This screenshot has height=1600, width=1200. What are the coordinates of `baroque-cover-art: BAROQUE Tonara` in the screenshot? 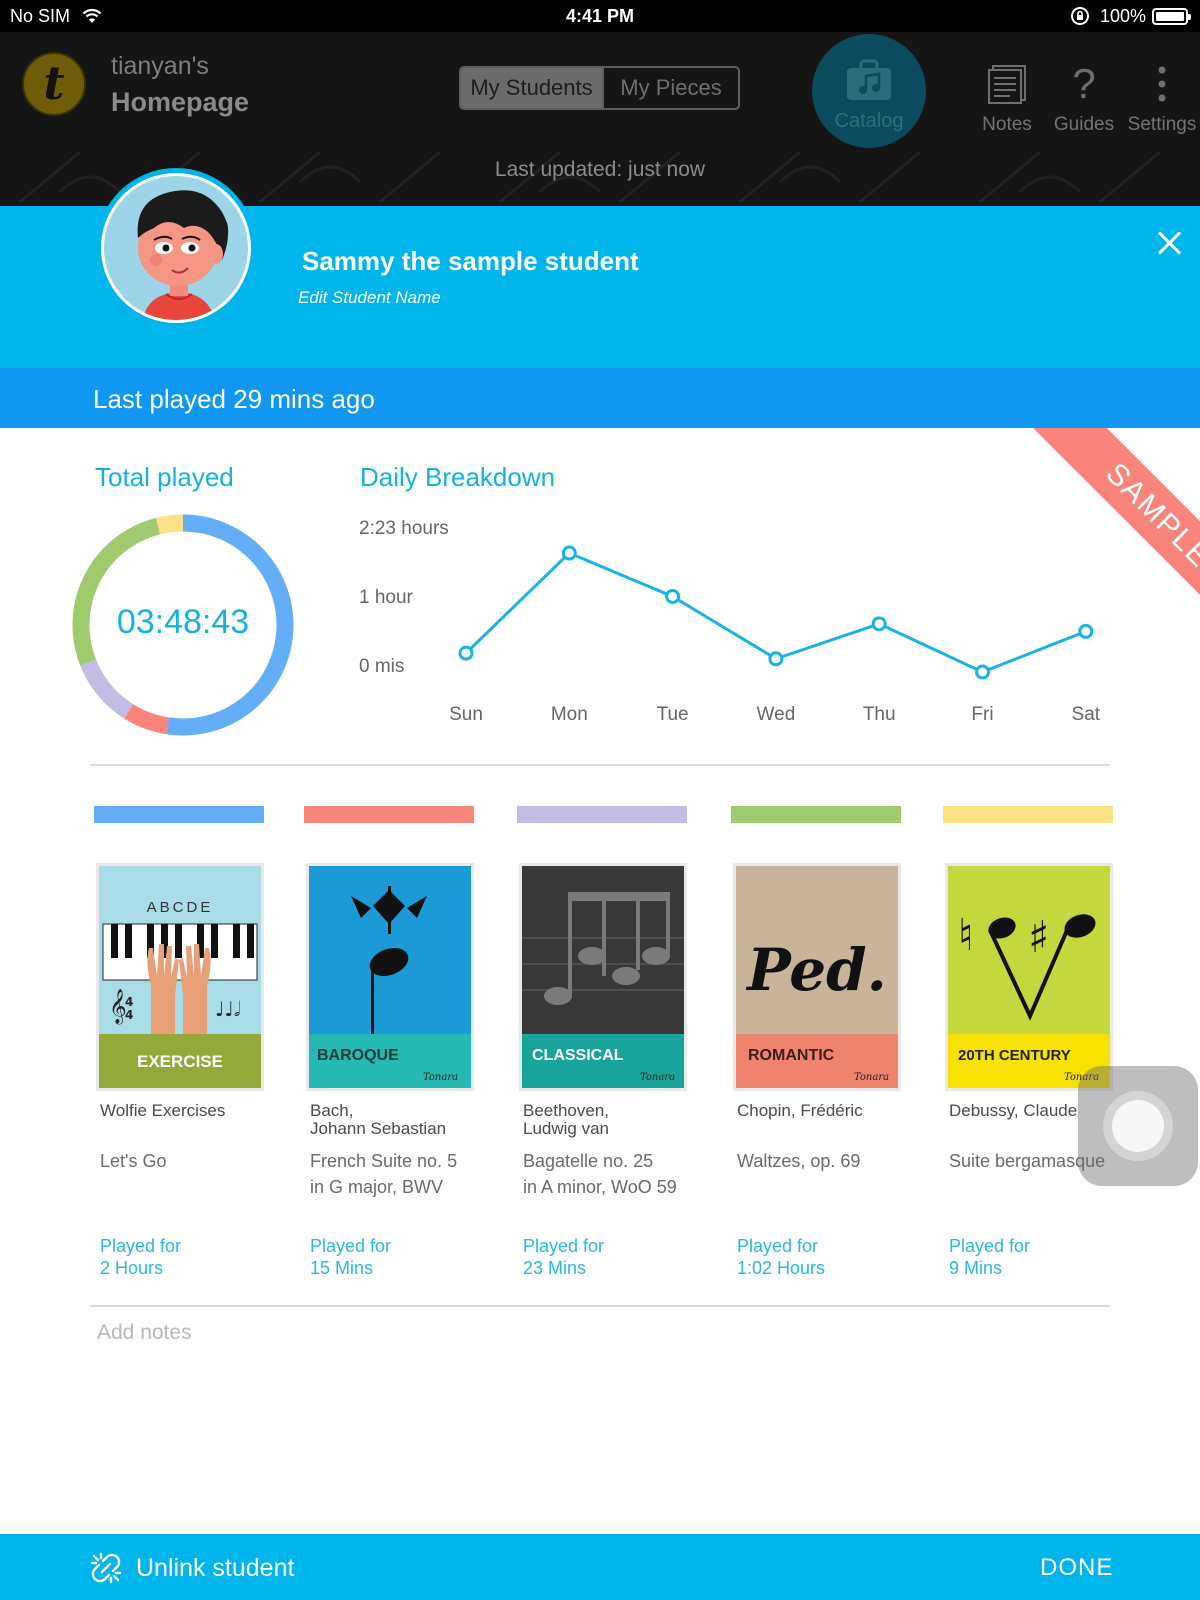 It's located at (390, 977).